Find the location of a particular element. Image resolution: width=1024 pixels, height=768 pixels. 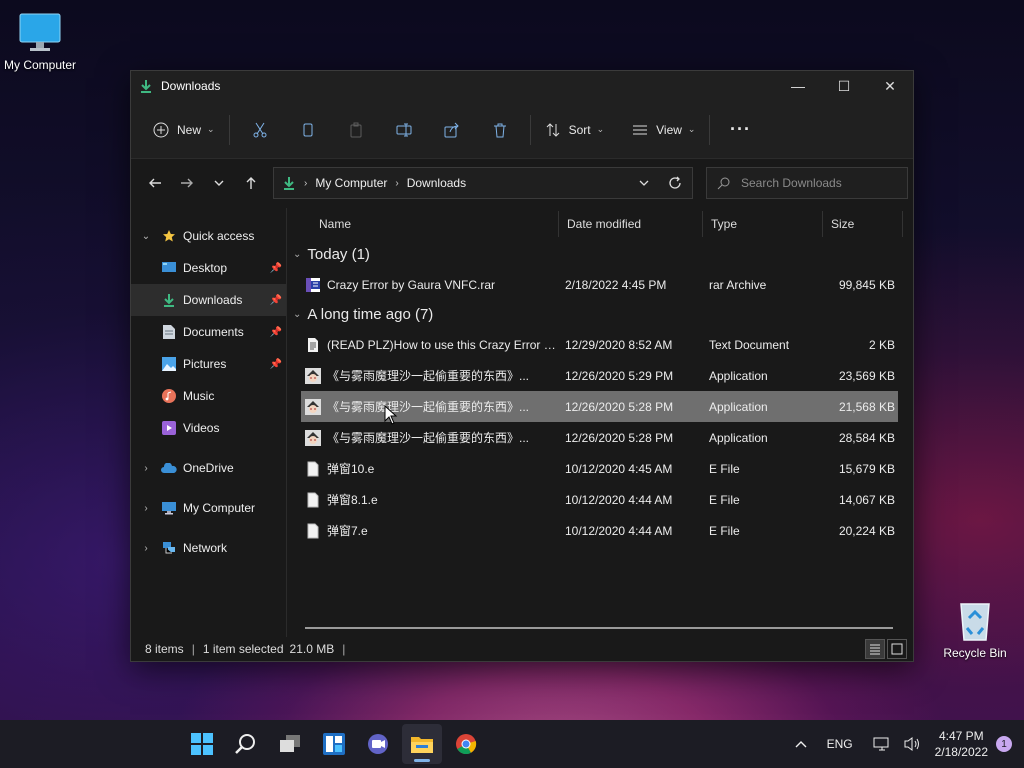

delete-button is located at coordinates (500, 130).